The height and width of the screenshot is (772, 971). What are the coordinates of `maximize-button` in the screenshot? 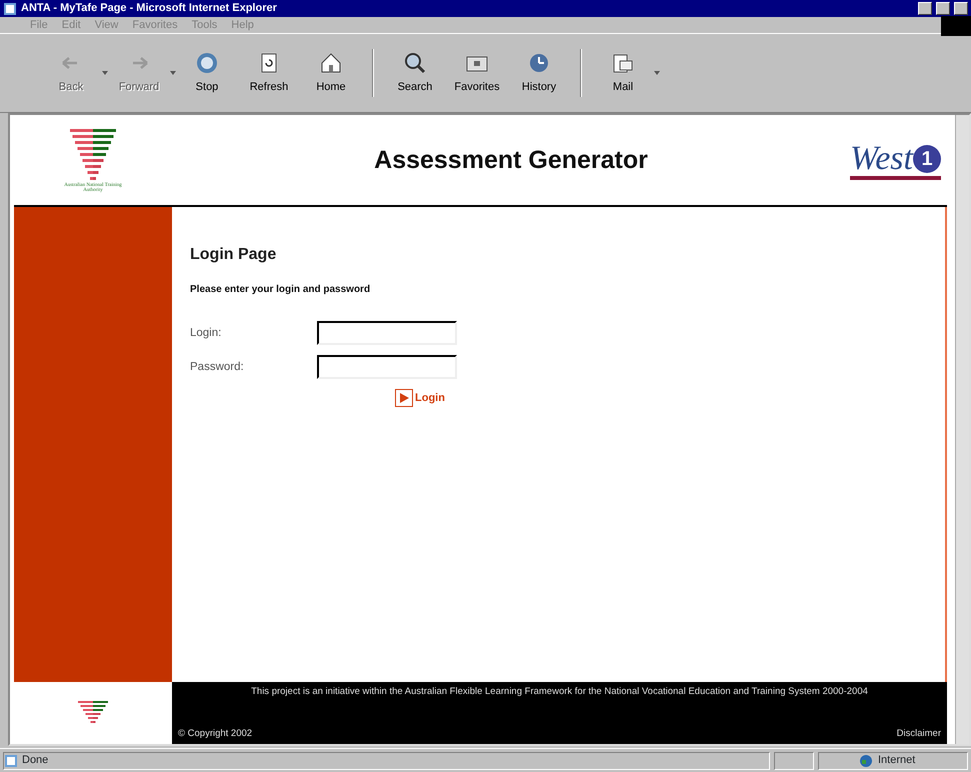 It's located at (943, 8).